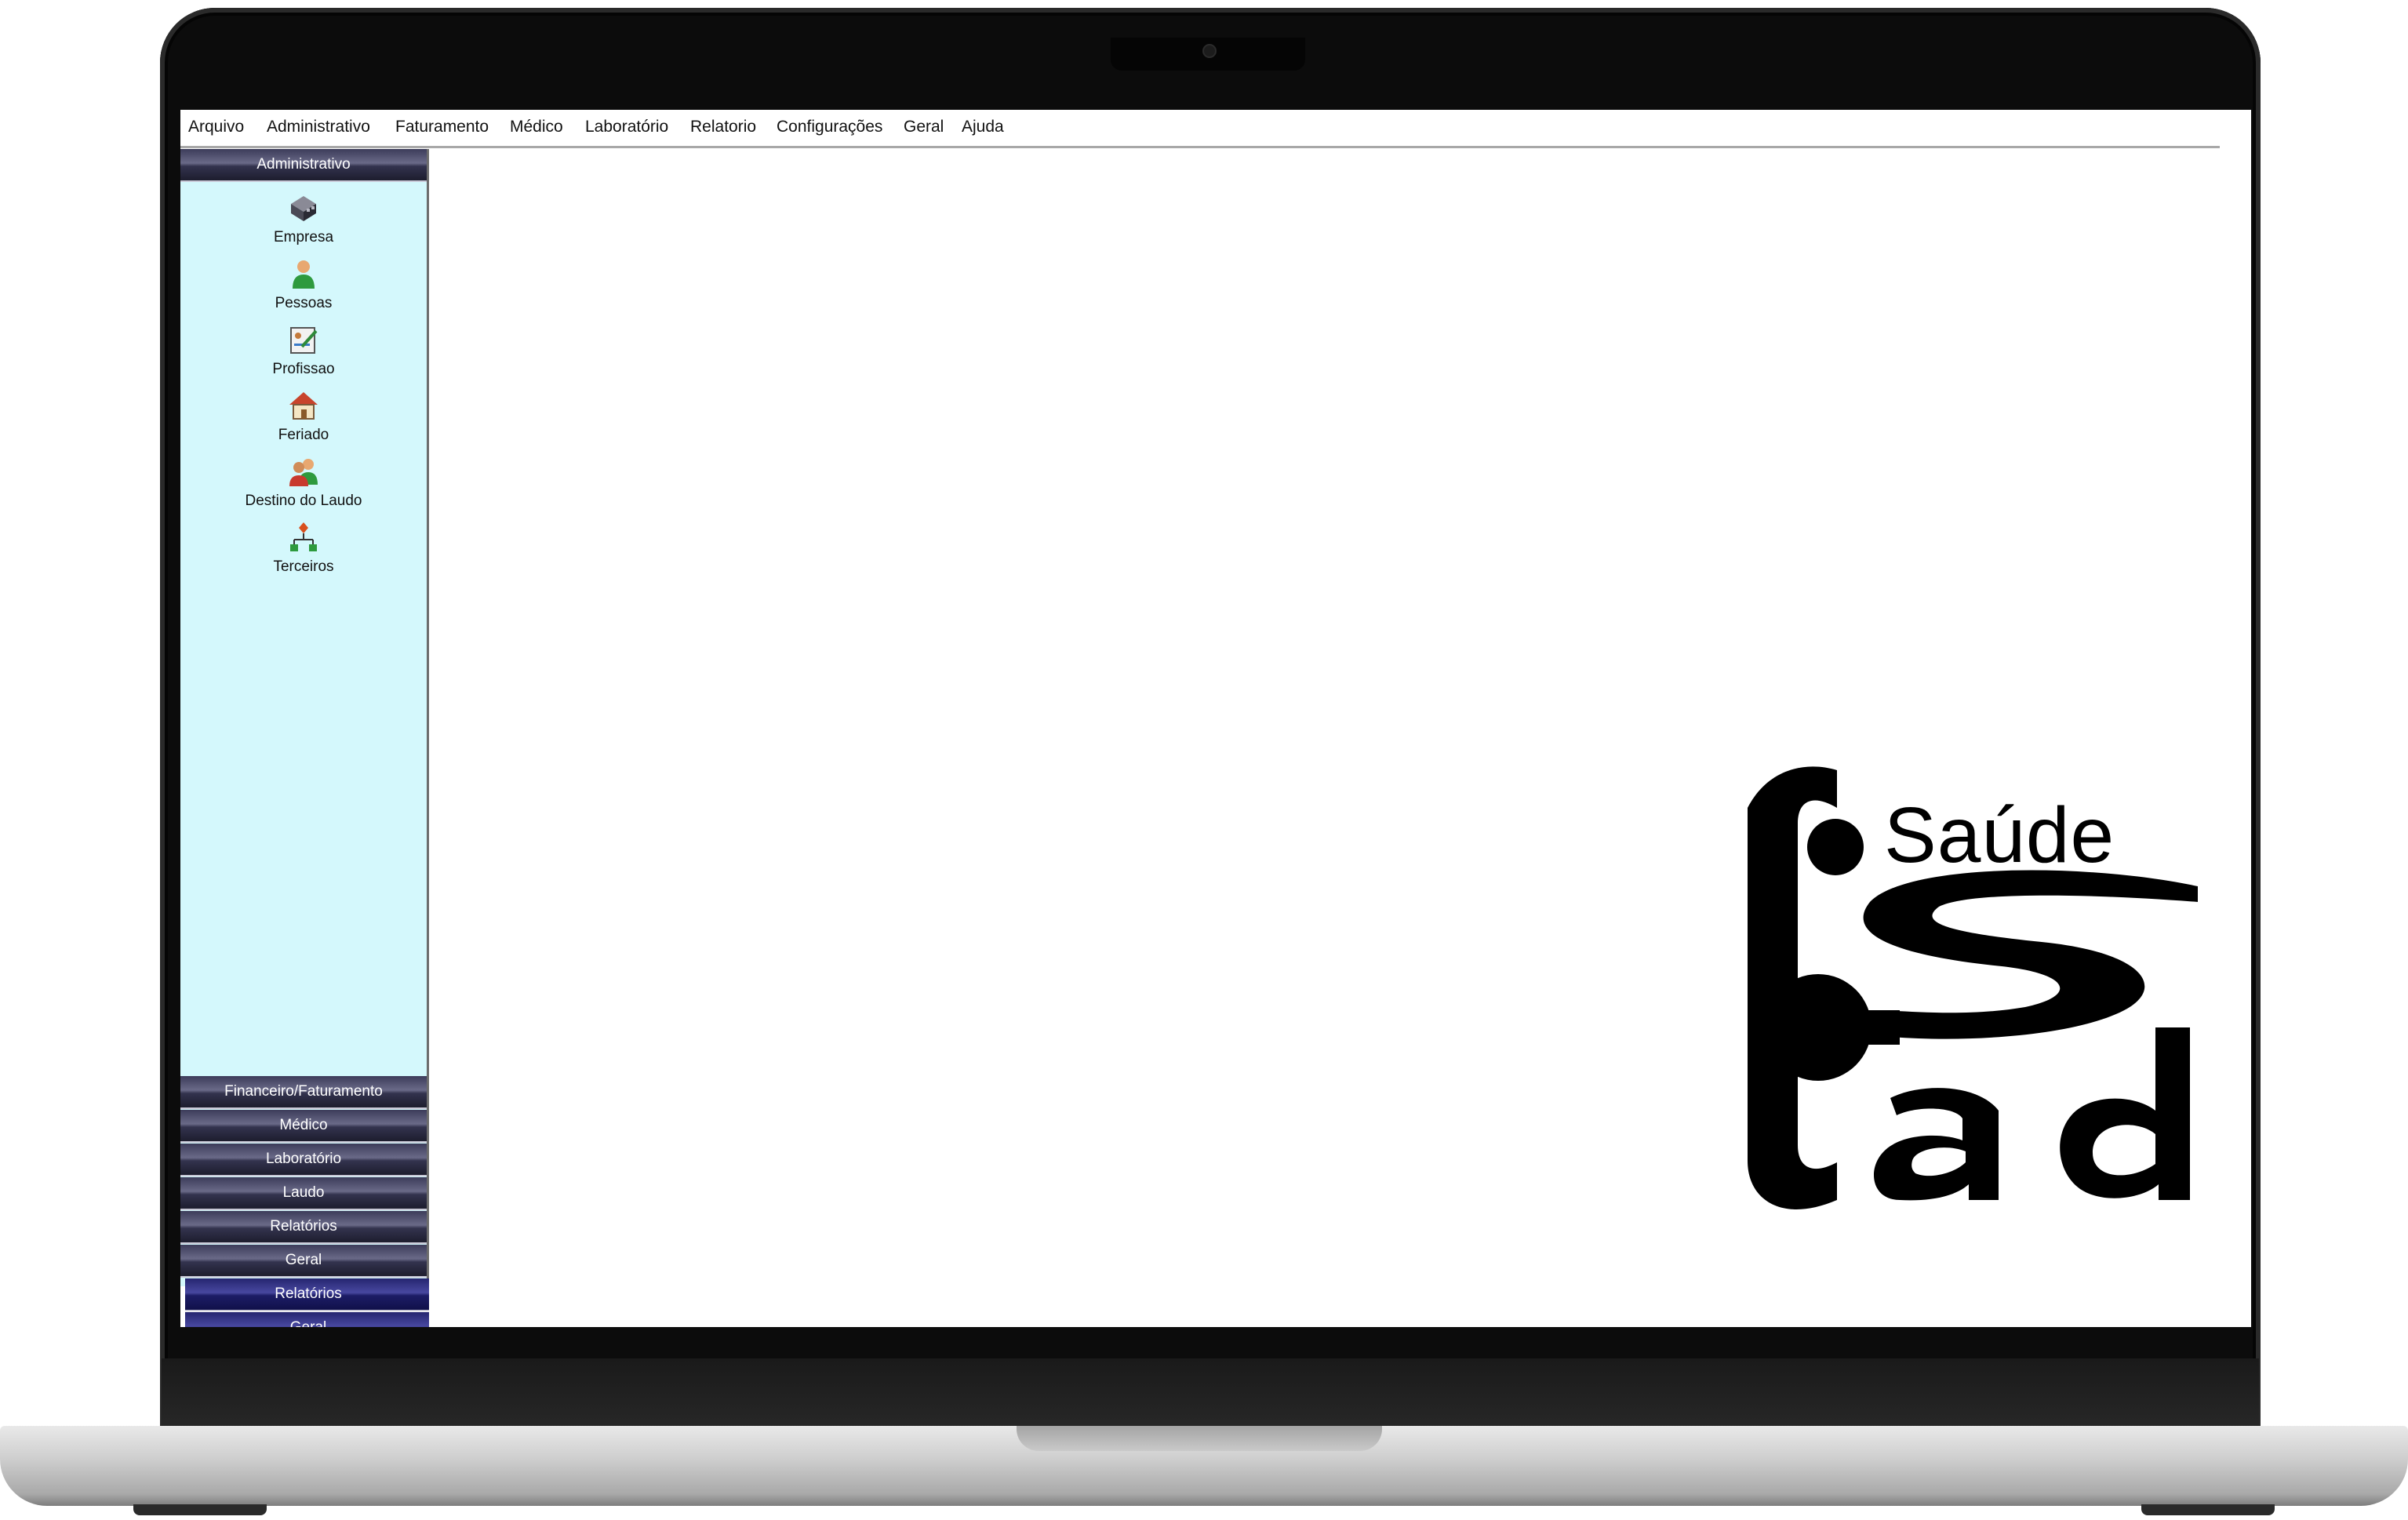 The height and width of the screenshot is (1520, 2408). What do you see at coordinates (2208, 1509) in the screenshot?
I see `laptop-foot-right` at bounding box center [2208, 1509].